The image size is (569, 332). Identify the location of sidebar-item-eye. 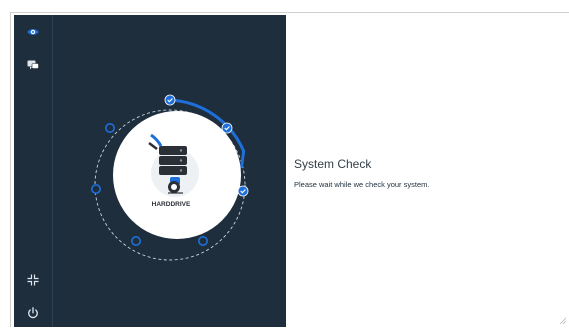
(33, 32).